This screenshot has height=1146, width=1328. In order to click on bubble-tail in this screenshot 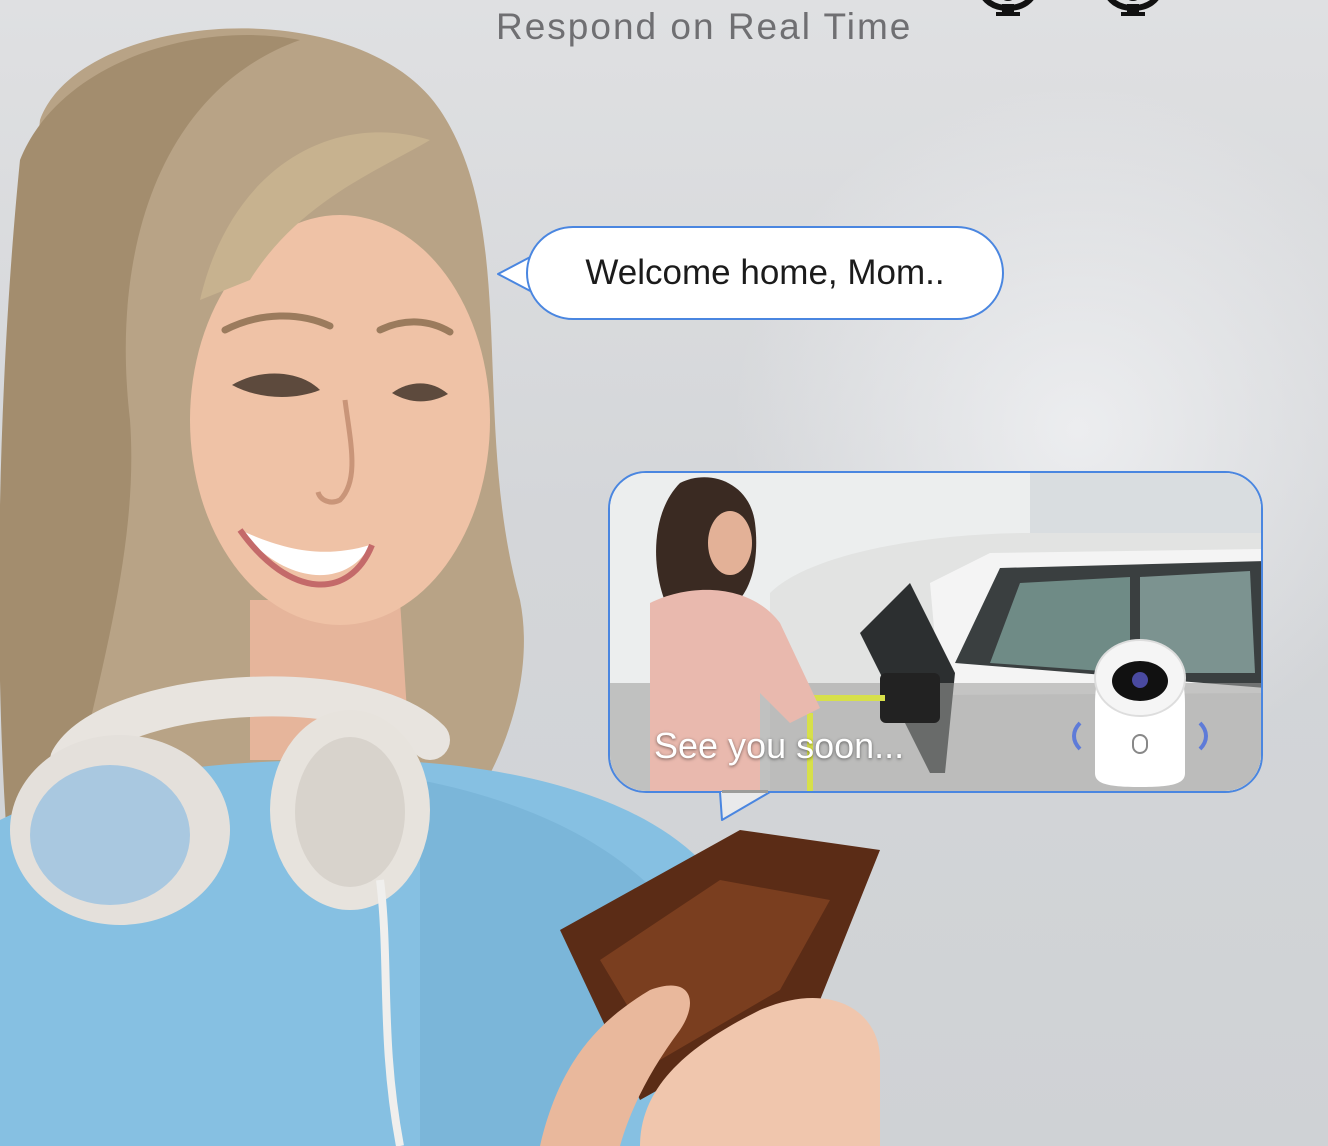, I will do `click(745, 805)`.